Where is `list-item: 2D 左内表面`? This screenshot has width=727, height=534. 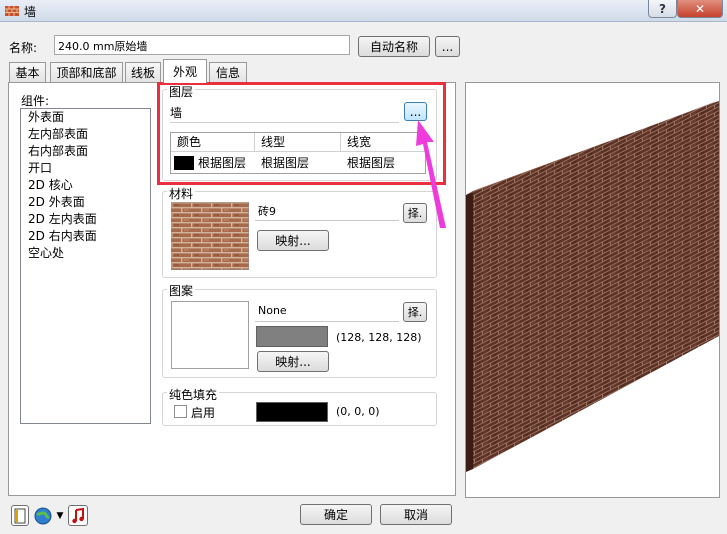 list-item: 2D 左内表面 is located at coordinates (85, 219).